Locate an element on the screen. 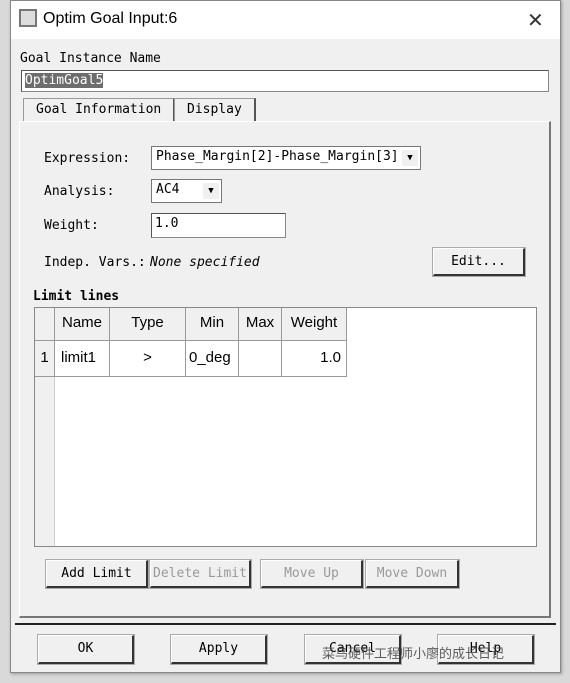  limit-lines-title: Limit lines is located at coordinates (76, 296).